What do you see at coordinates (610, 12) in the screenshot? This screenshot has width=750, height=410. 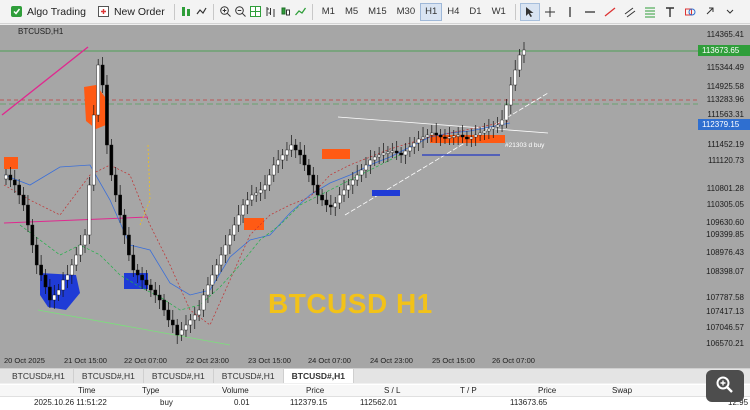 I see `trendline-icon` at bounding box center [610, 12].